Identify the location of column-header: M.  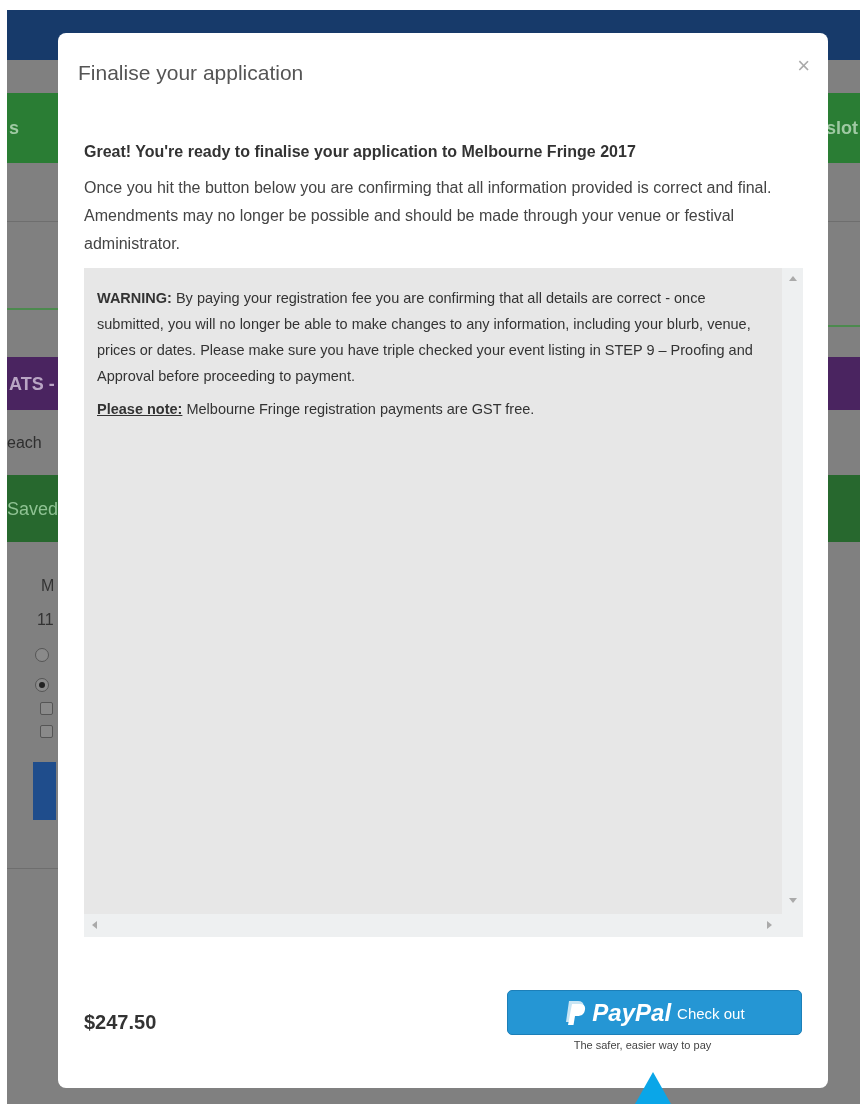
(47, 586).